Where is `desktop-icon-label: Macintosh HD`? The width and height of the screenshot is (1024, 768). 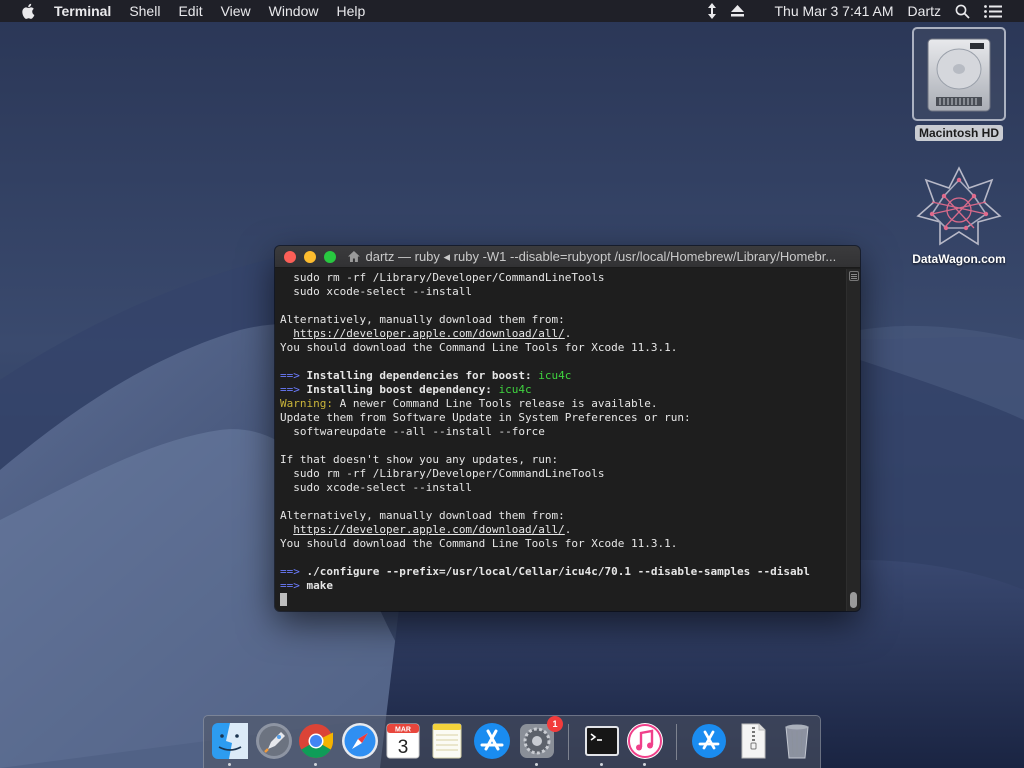
desktop-icon-label: Macintosh HD is located at coordinates (958, 133).